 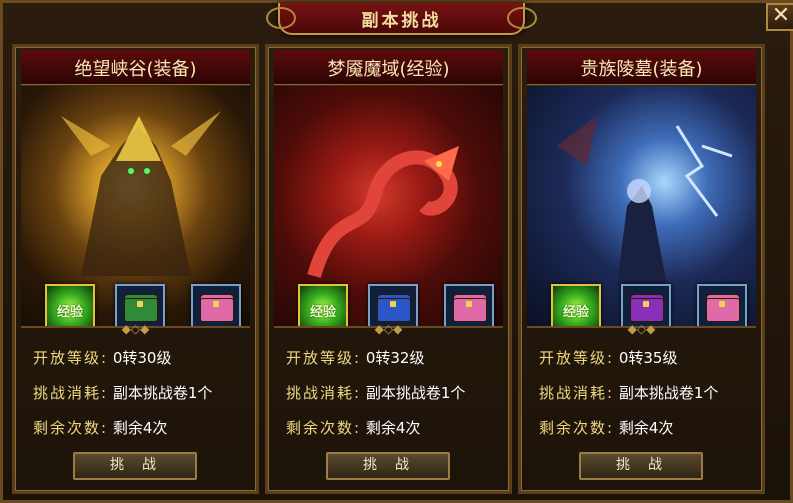 What do you see at coordinates (135, 206) in the screenshot?
I see `dungeon-art-golden-warrior: 经验` at bounding box center [135, 206].